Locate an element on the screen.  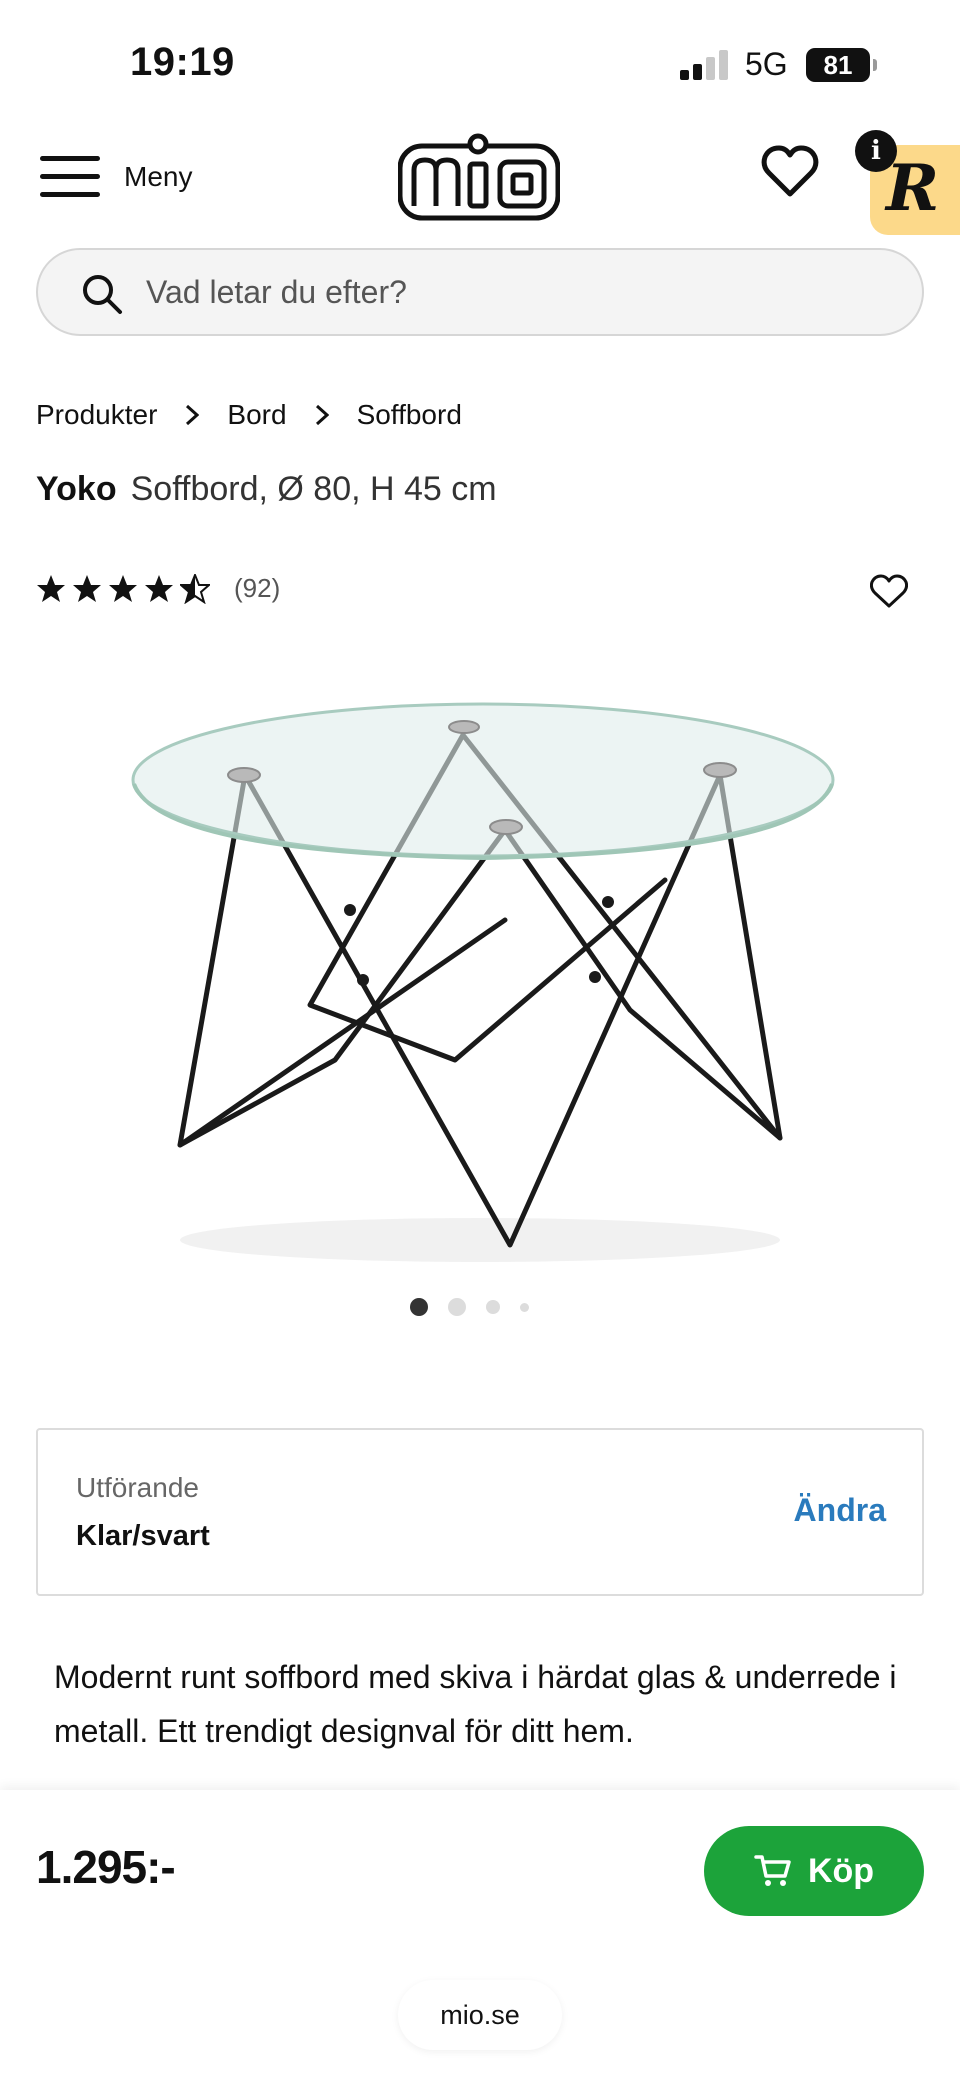
review-count: (92) is located at coordinates (257, 588).